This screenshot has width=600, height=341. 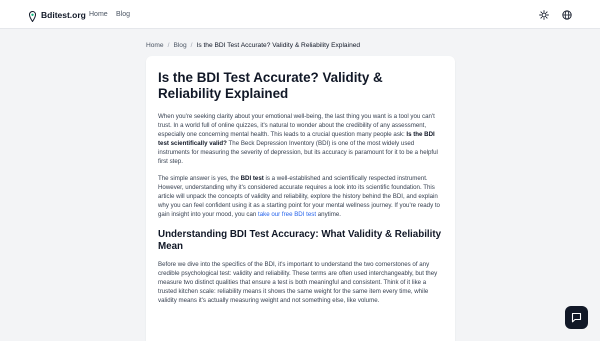 I want to click on globe-icon, so click(x=566, y=14).